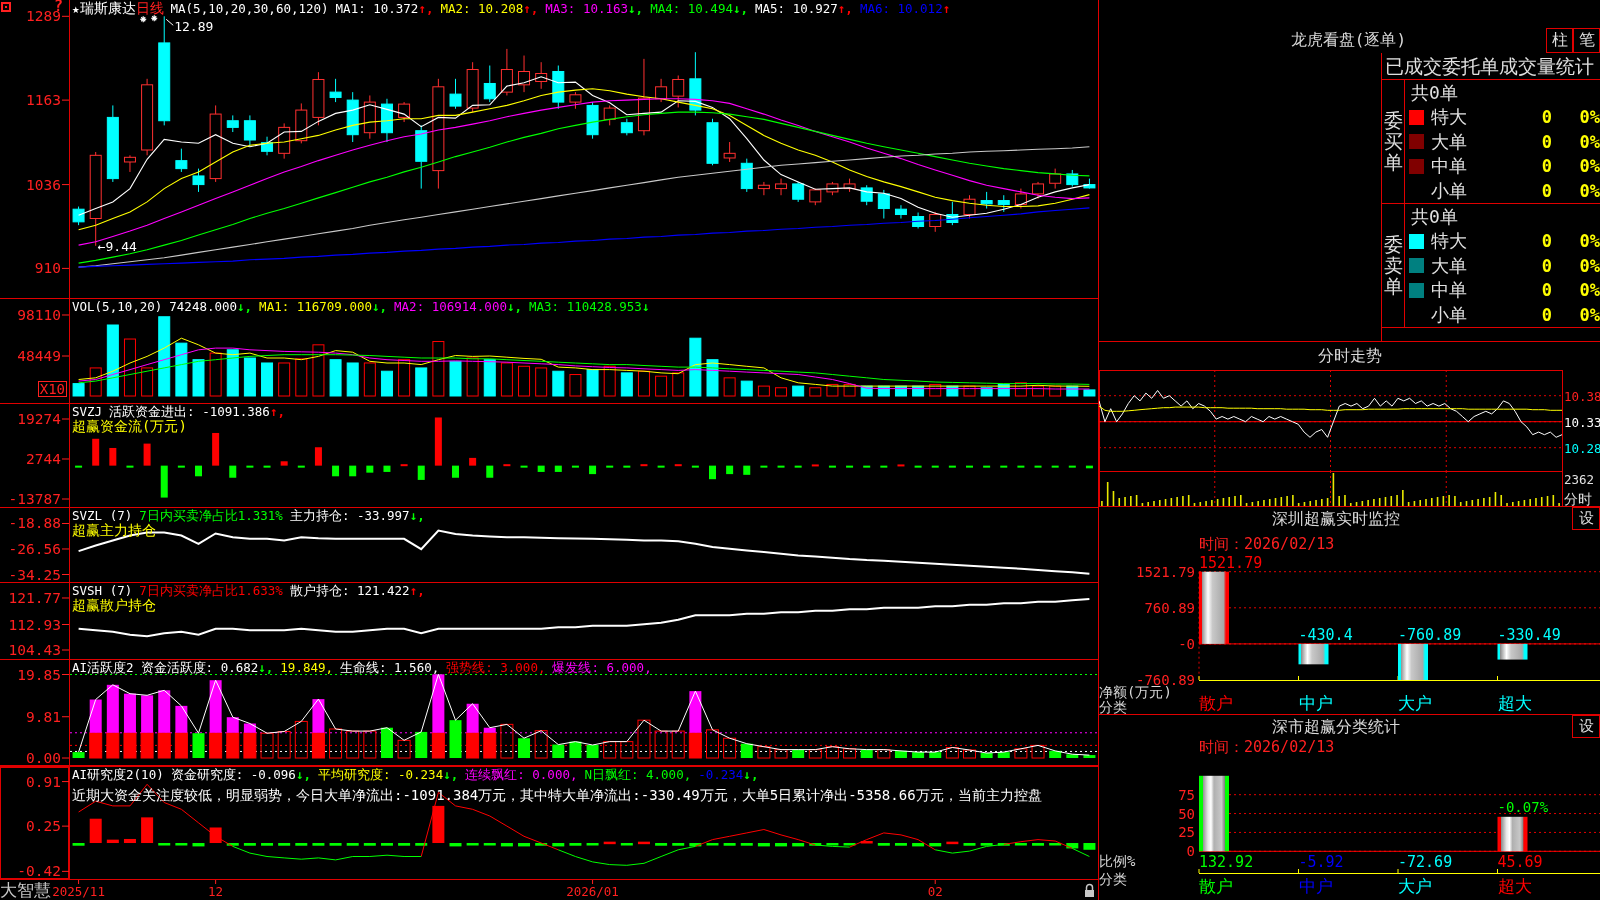 The width and height of the screenshot is (1600, 900). What do you see at coordinates (1267, 747) in the screenshot?
I see `timestamp: 时间：2026/02/13` at bounding box center [1267, 747].